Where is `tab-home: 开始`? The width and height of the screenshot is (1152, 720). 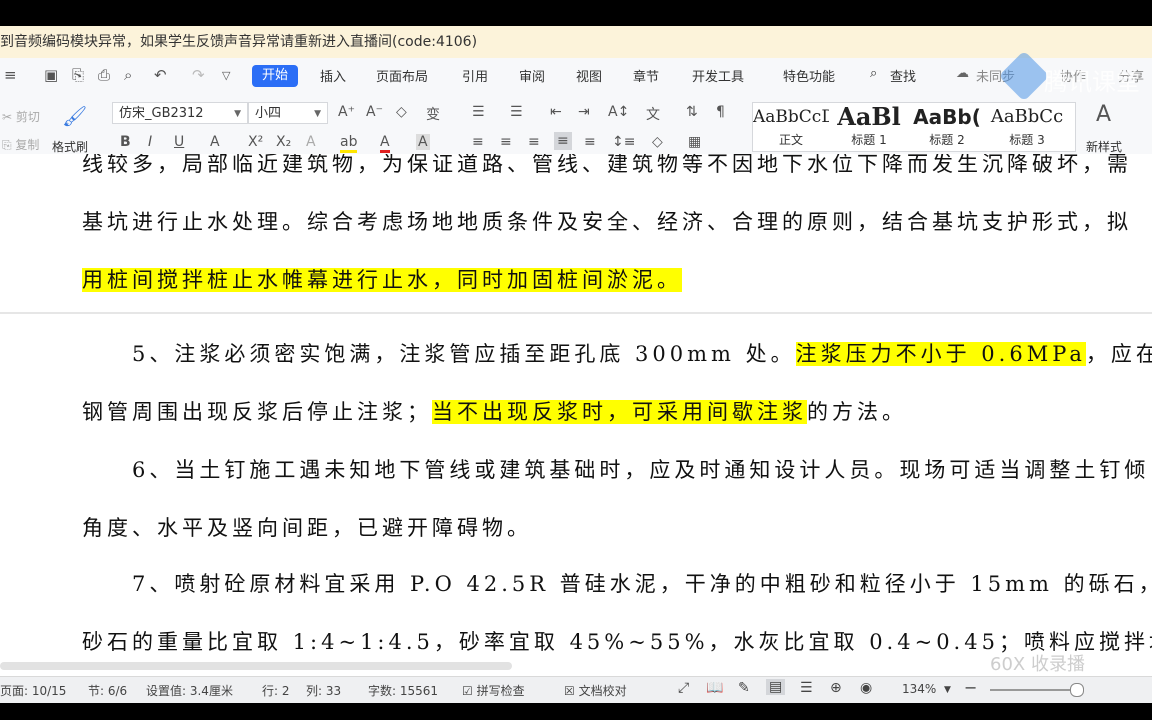 tab-home: 开始 is located at coordinates (275, 76).